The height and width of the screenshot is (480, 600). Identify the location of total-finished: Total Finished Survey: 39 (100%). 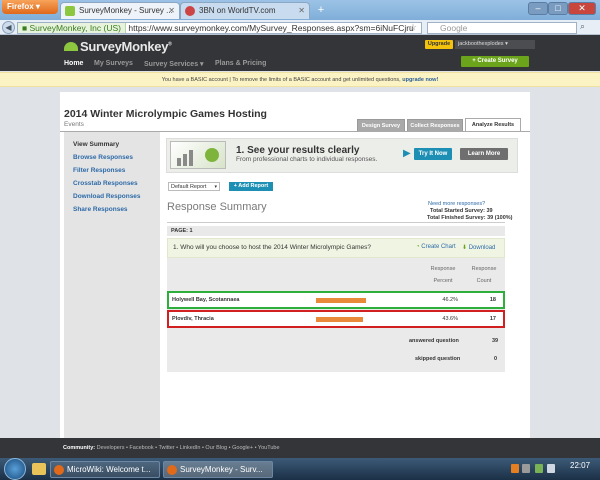
(470, 218).